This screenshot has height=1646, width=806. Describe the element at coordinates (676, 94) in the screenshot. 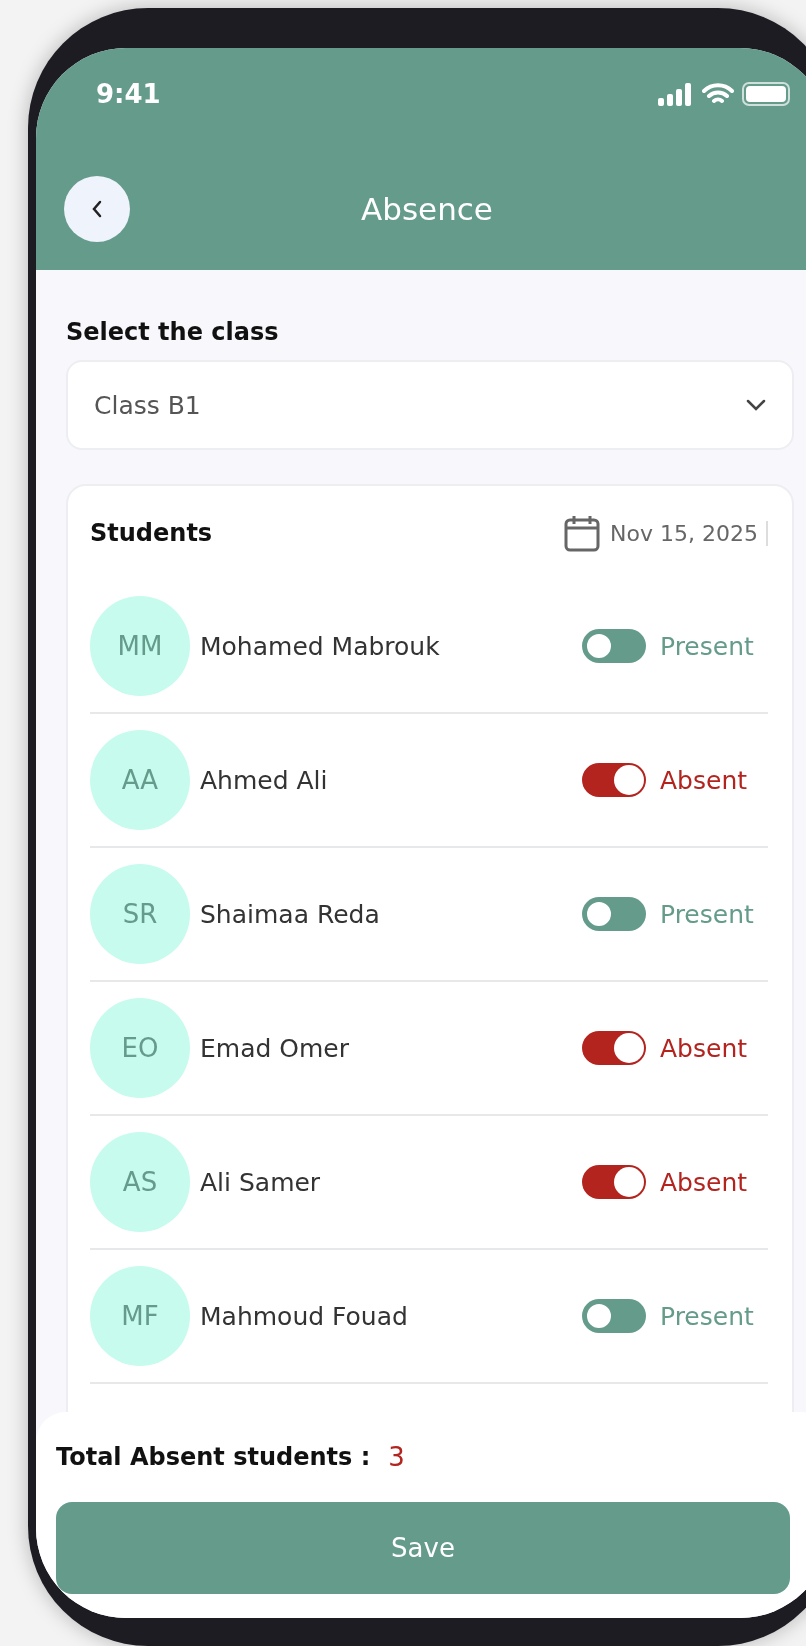

I see `signal-icon` at that location.